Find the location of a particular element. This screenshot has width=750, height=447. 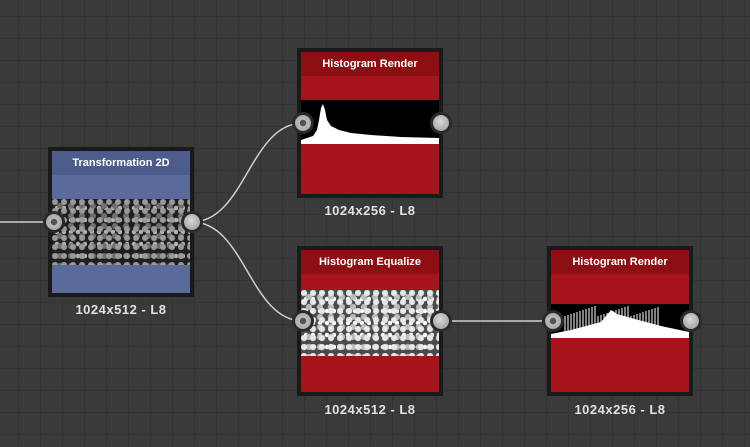

node-title: Histogram Equalize is located at coordinates (370, 262).